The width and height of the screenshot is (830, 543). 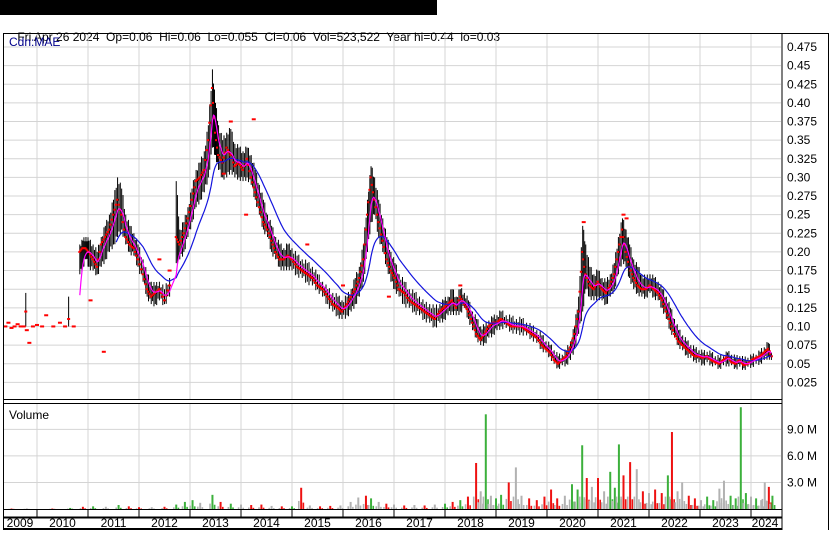 I want to click on price-axis-label: 0.075, so click(x=802, y=345).